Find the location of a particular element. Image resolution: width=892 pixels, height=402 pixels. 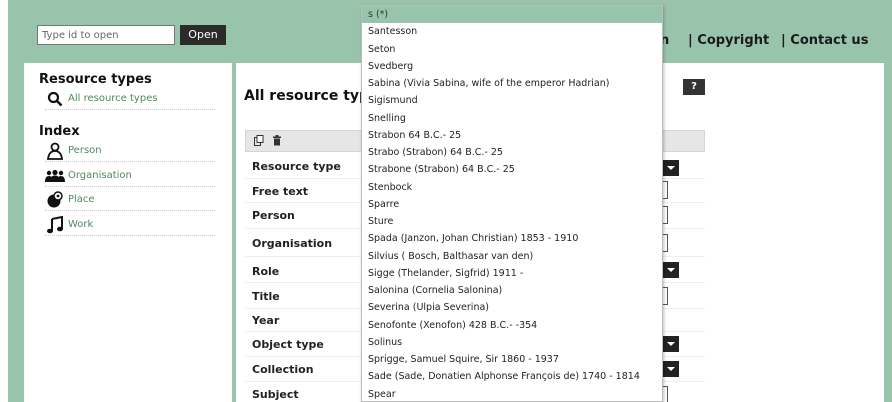

autocomplete-option: Solinus is located at coordinates (512, 342).